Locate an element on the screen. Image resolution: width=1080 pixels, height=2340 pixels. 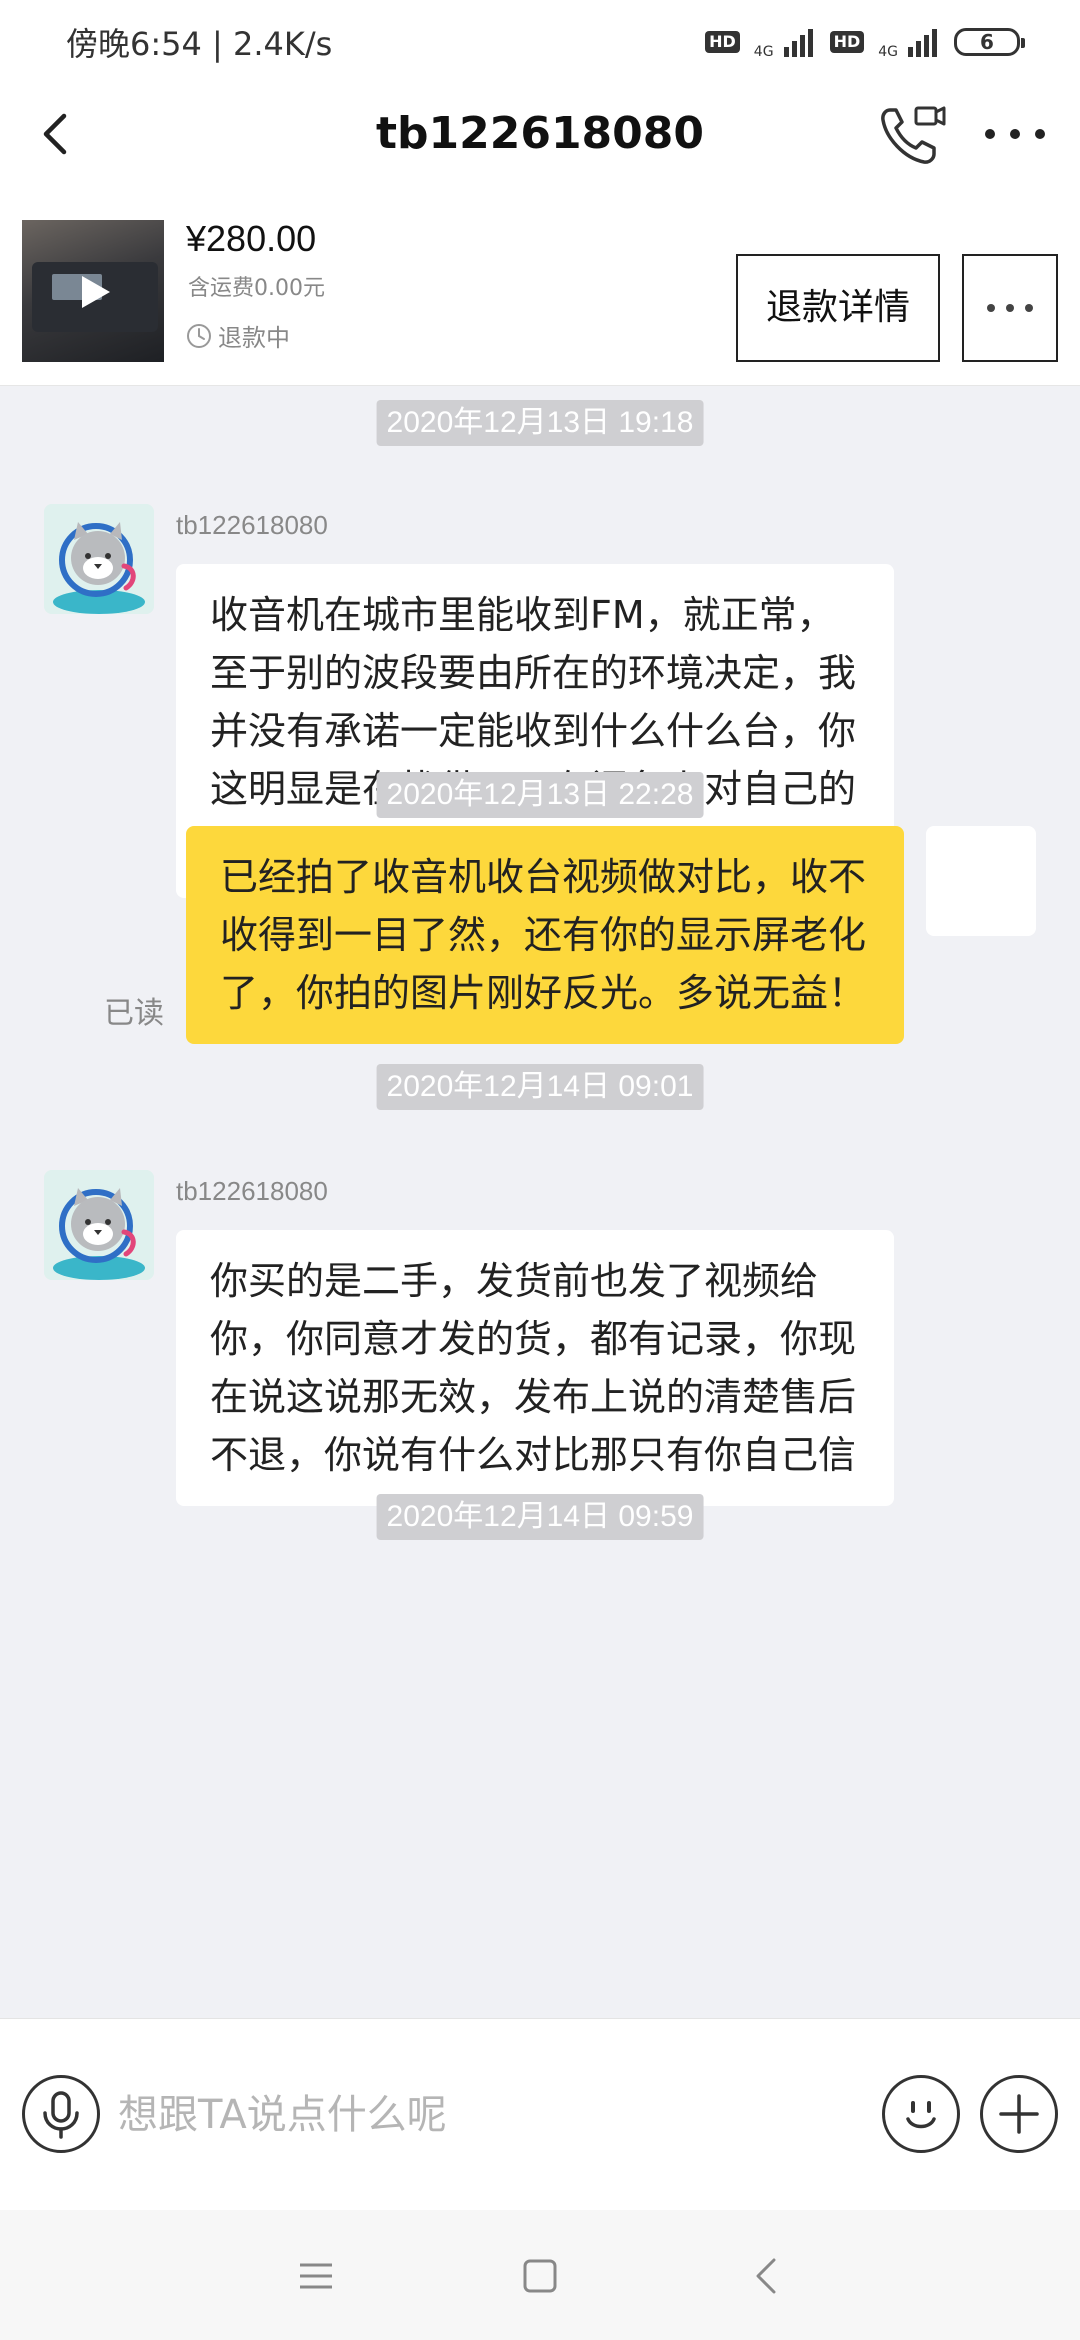
message-input is located at coordinates (488, 2115).